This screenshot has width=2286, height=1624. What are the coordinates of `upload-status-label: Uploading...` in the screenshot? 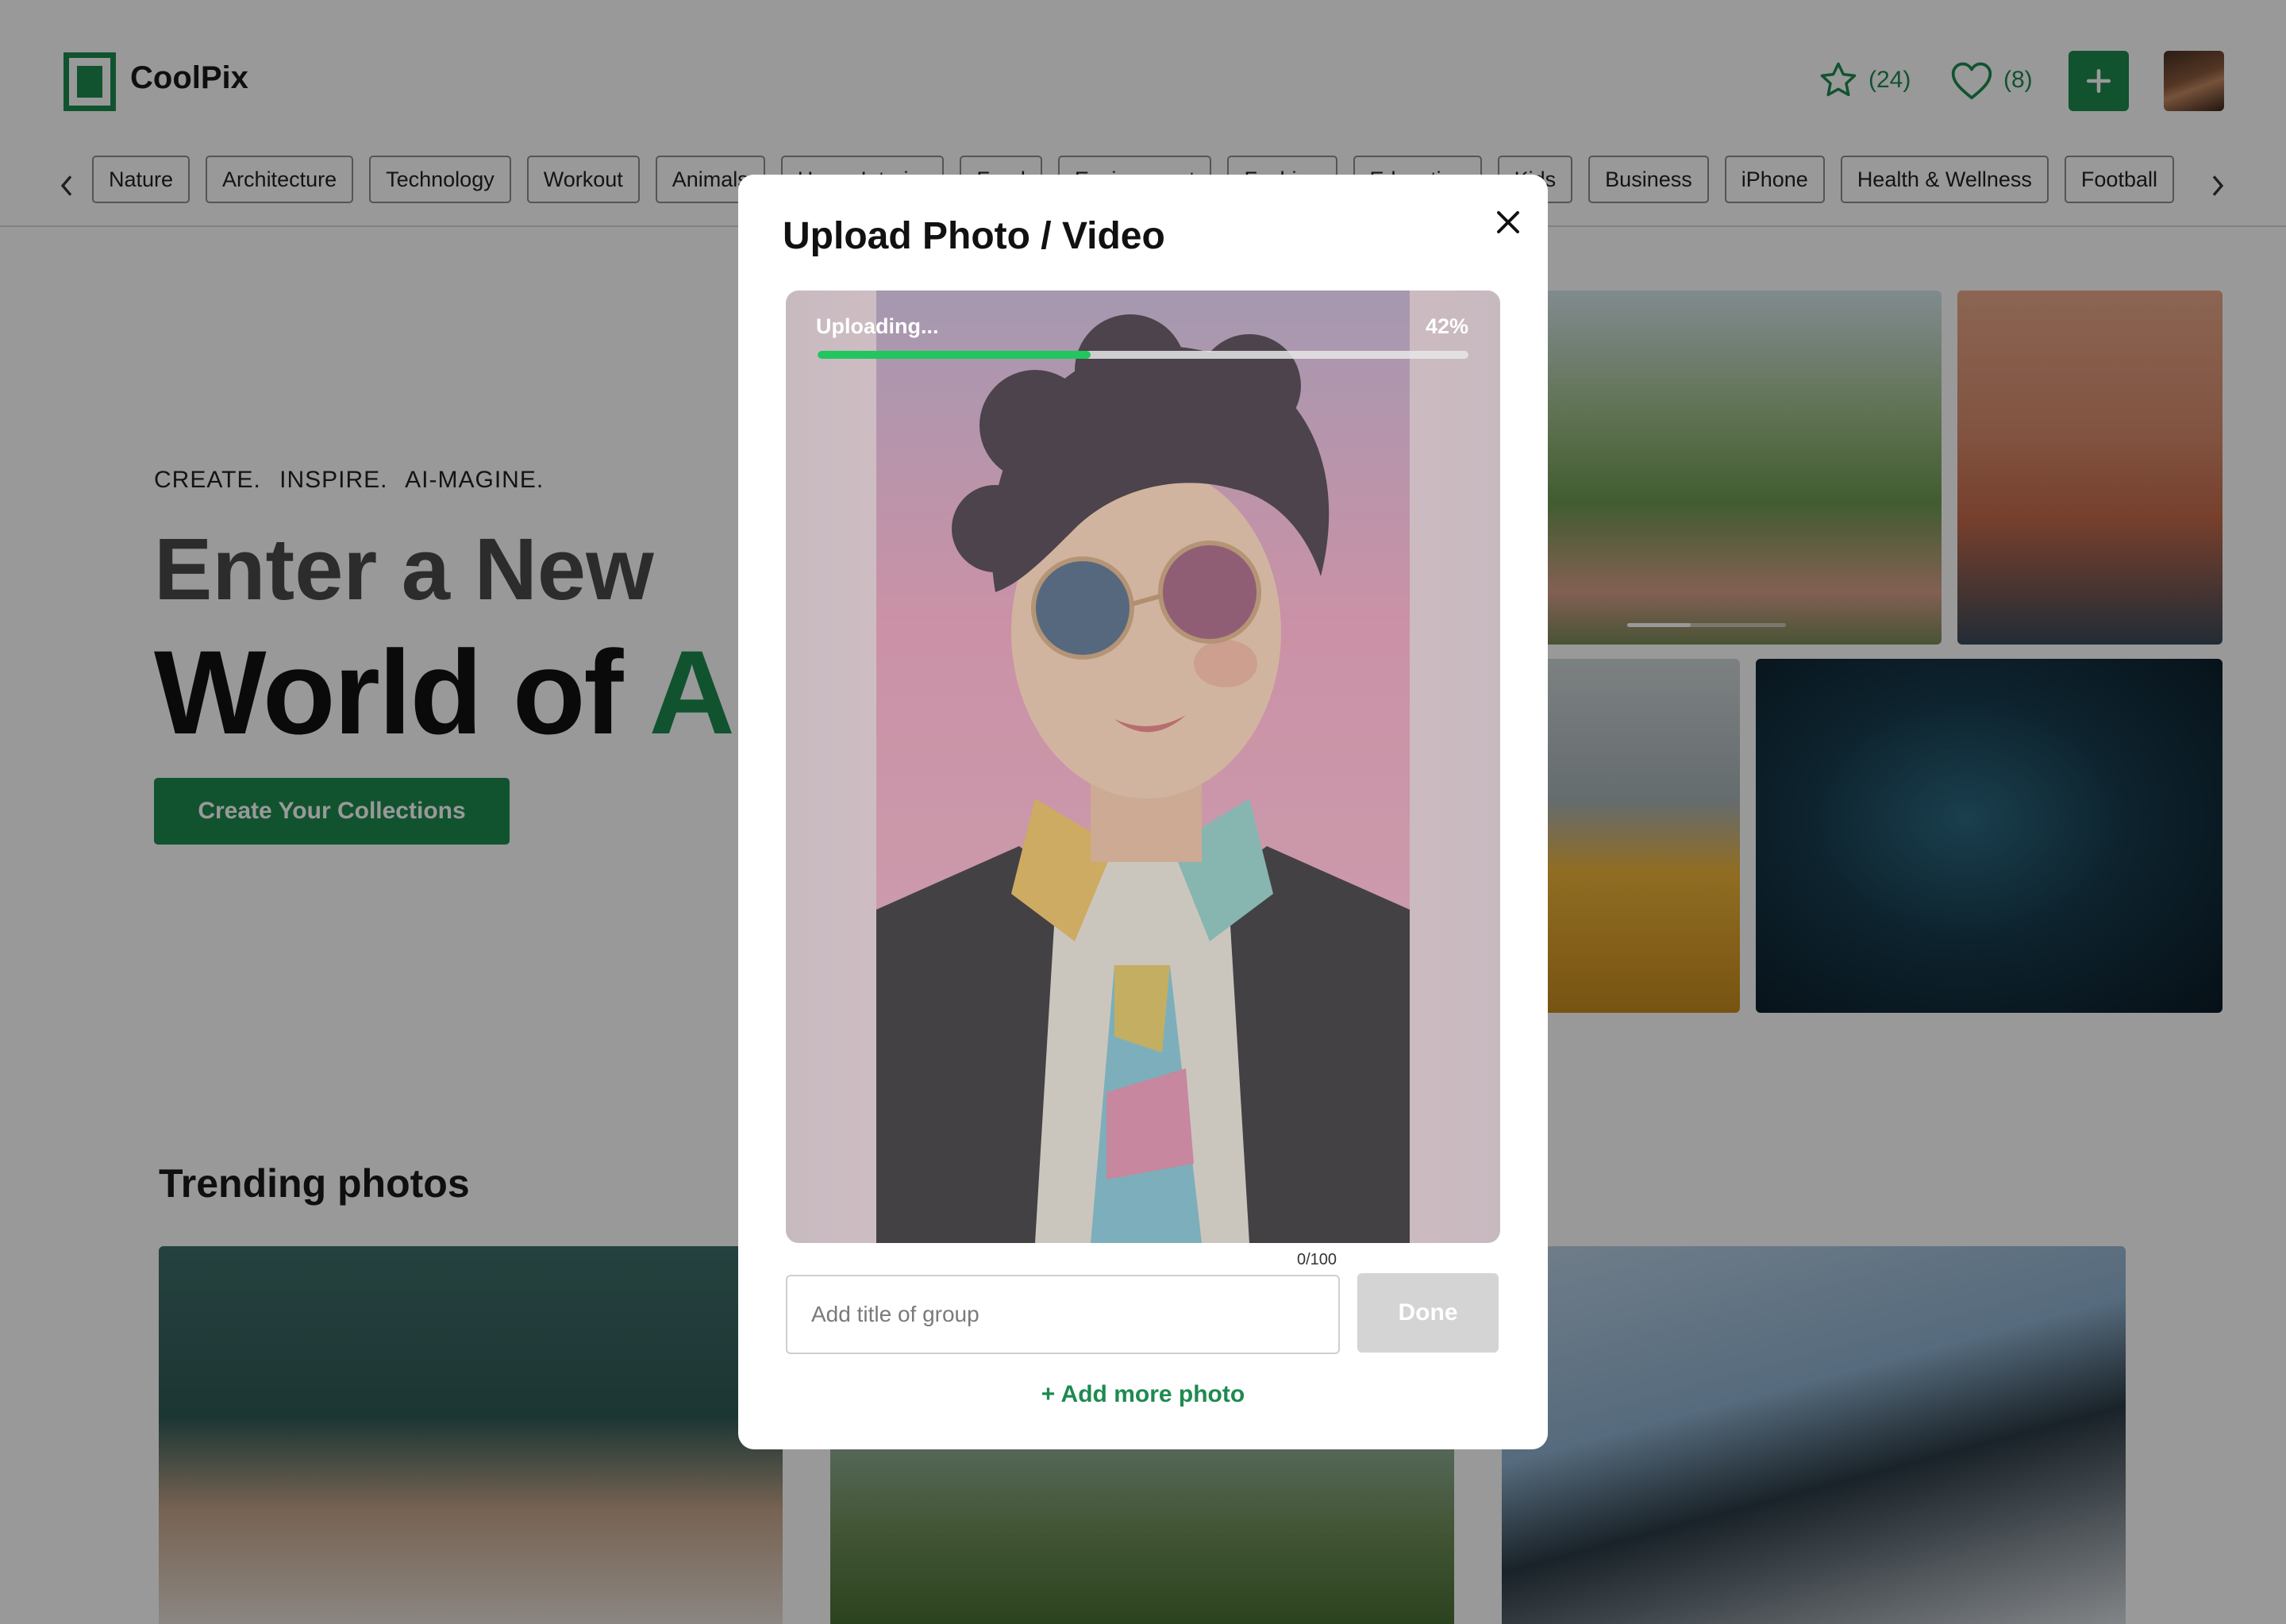 It's located at (877, 326).